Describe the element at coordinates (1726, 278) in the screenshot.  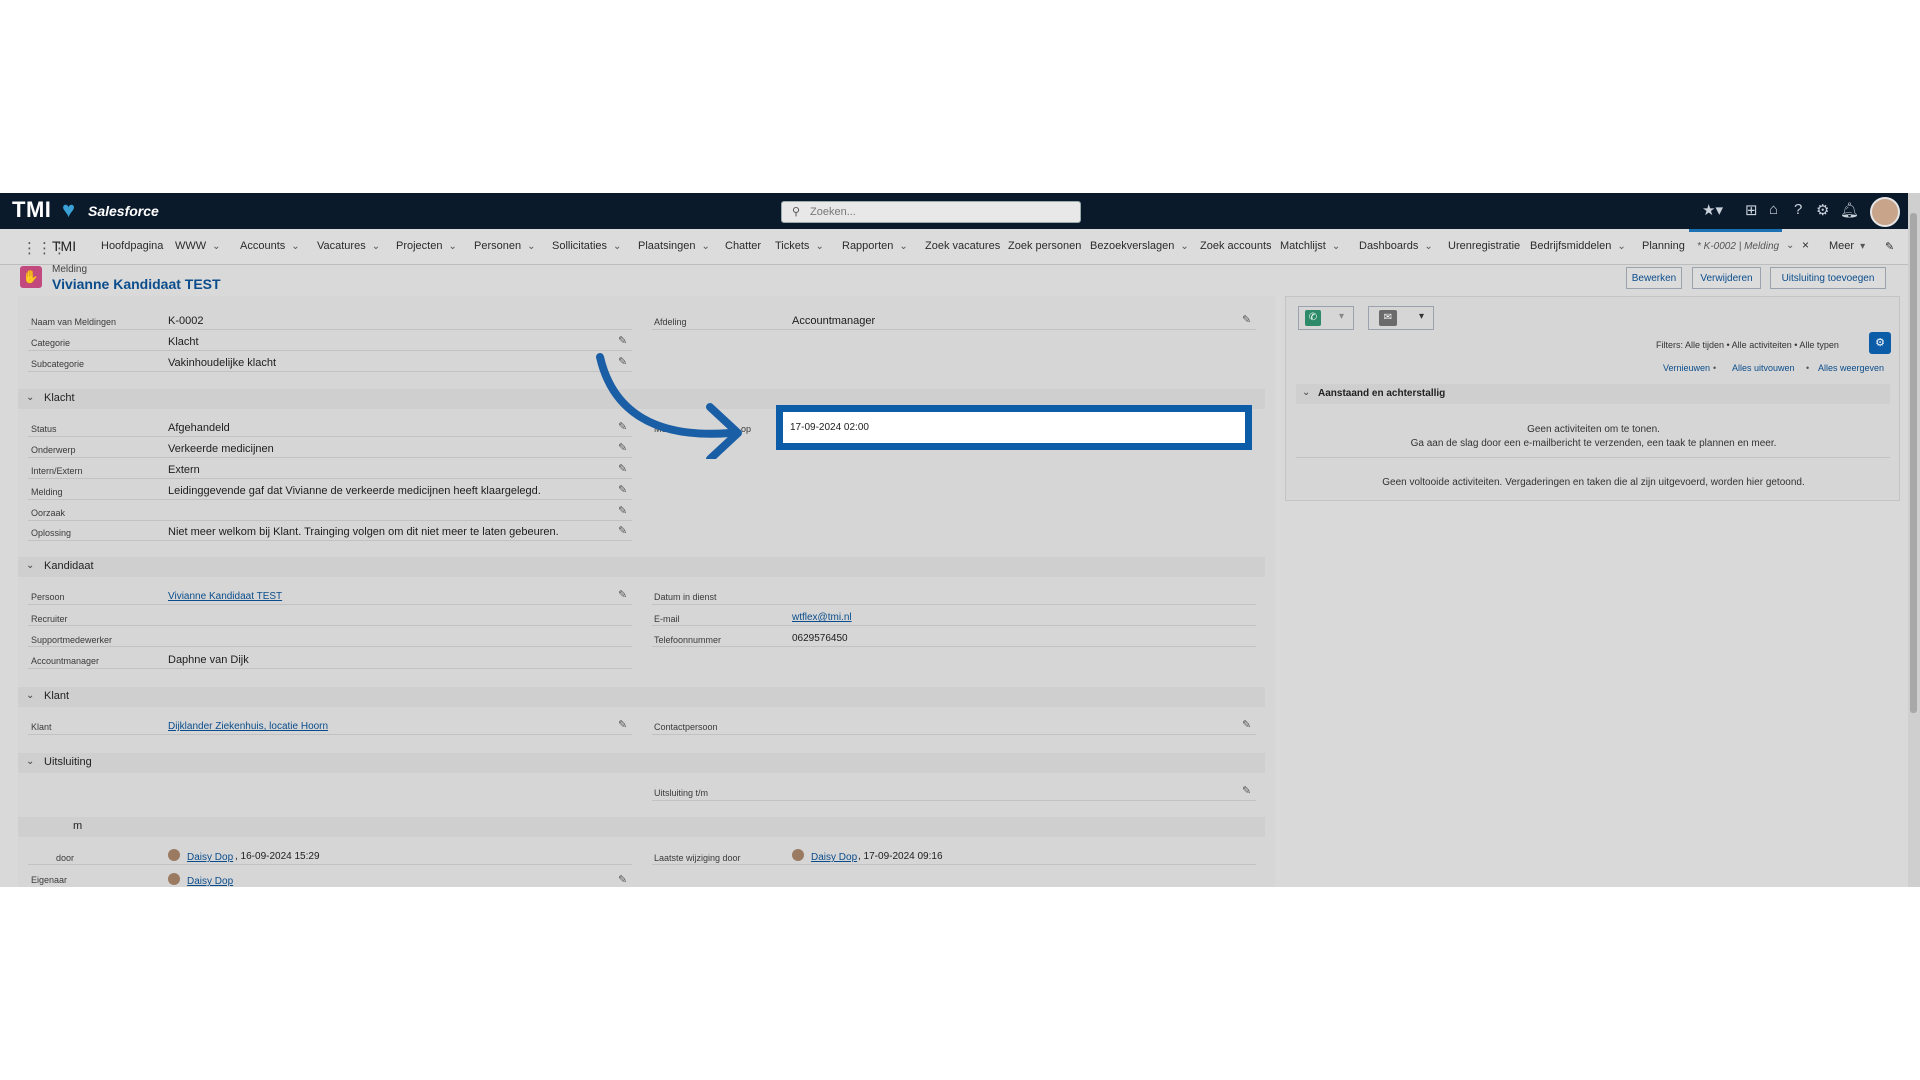
I see `delete-button: Verwijderen` at that location.